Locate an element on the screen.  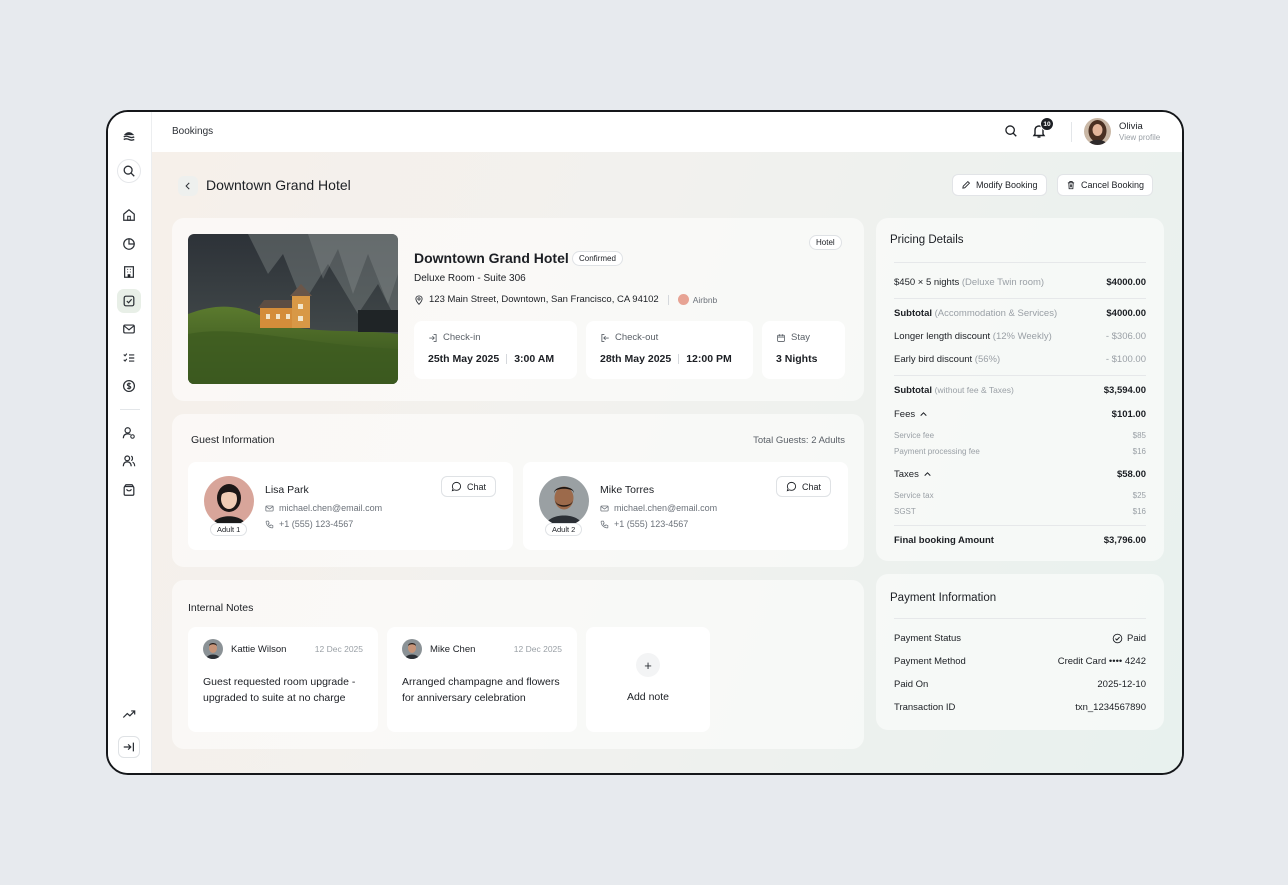
note-author: Mike Chen is located at coordinates (453, 649).